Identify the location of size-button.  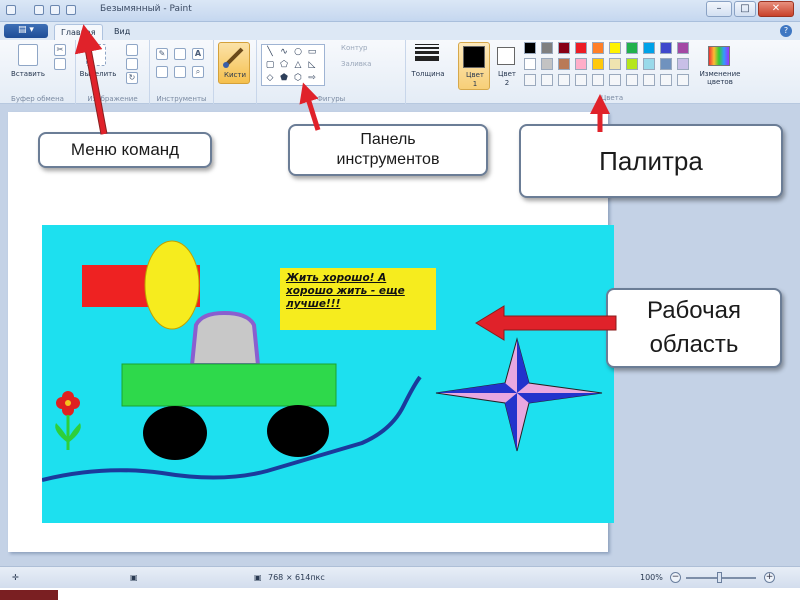
(427, 56).